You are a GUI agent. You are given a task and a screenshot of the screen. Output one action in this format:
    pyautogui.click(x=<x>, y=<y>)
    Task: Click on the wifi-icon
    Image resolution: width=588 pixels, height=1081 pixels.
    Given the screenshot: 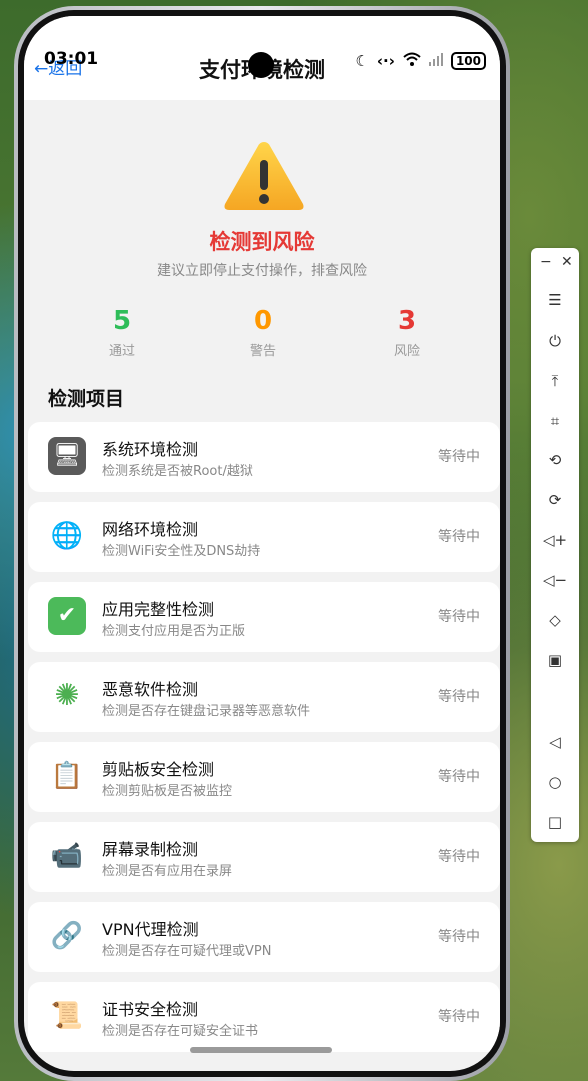 What is the action you would take?
    pyautogui.click(x=412, y=61)
    